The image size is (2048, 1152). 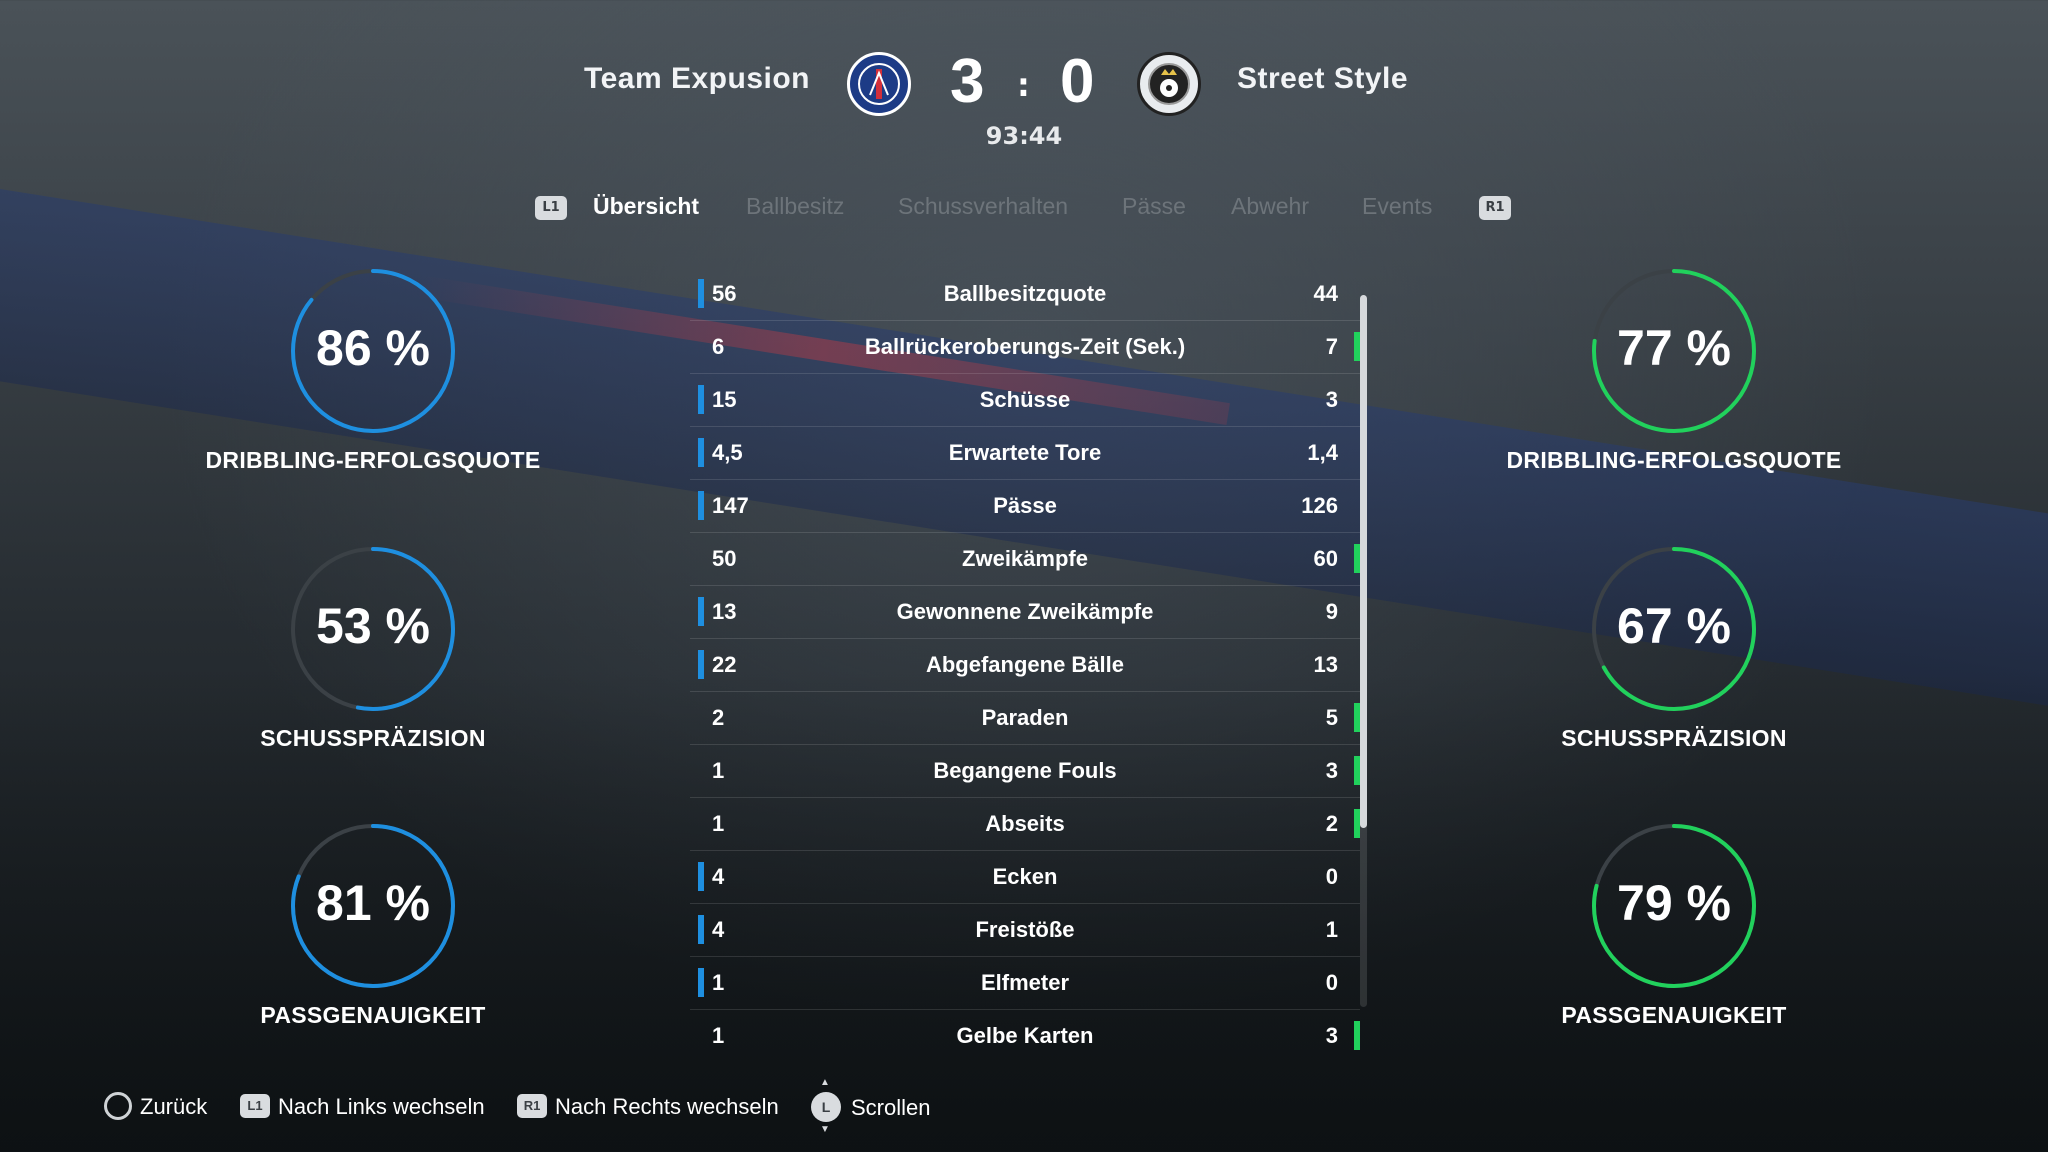 I want to click on stat-label: Abgefangene Bälle, so click(x=1025, y=664).